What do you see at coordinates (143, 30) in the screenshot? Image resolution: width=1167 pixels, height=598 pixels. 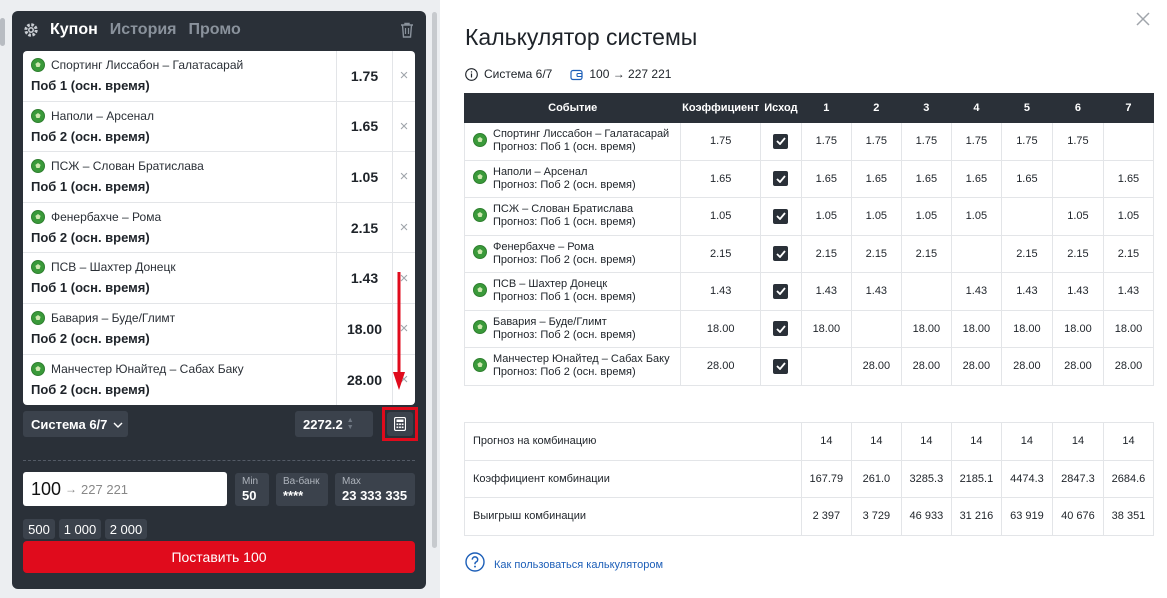 I see `tab-history: История` at bounding box center [143, 30].